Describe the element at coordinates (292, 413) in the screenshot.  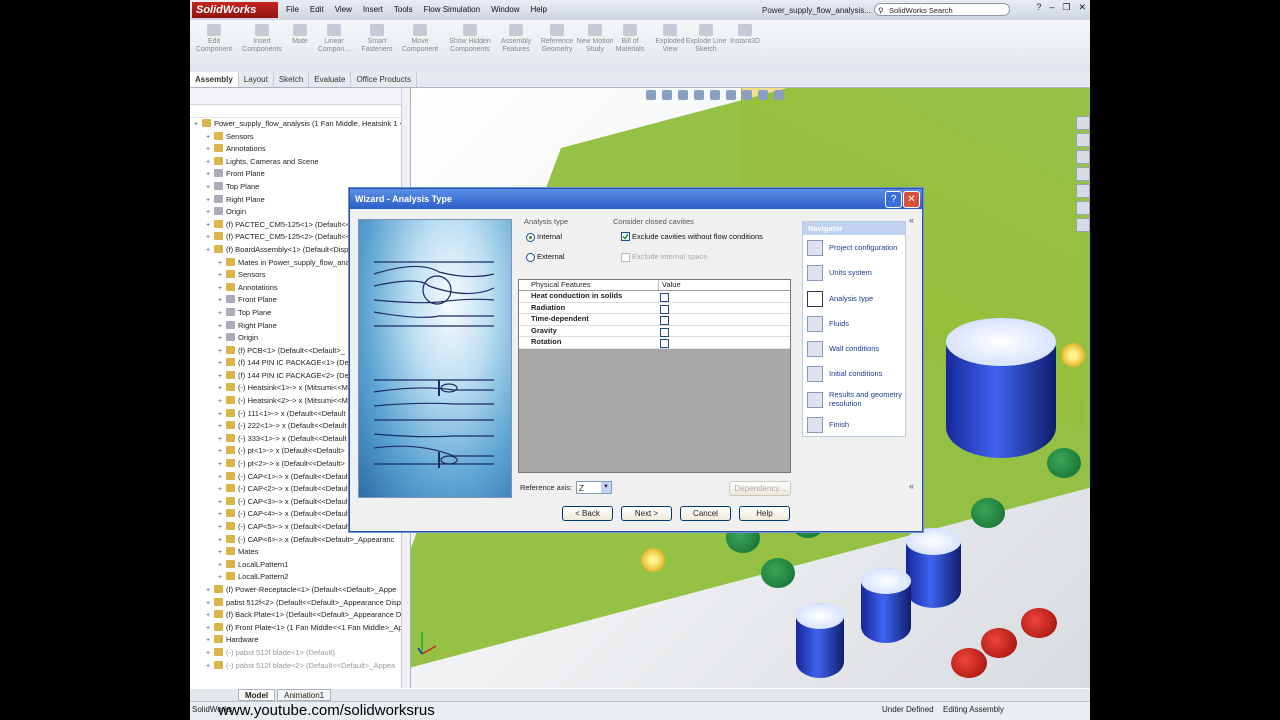
I see `tree-item-label: (-) 111<1>-> x (Default<<Default` at that location.